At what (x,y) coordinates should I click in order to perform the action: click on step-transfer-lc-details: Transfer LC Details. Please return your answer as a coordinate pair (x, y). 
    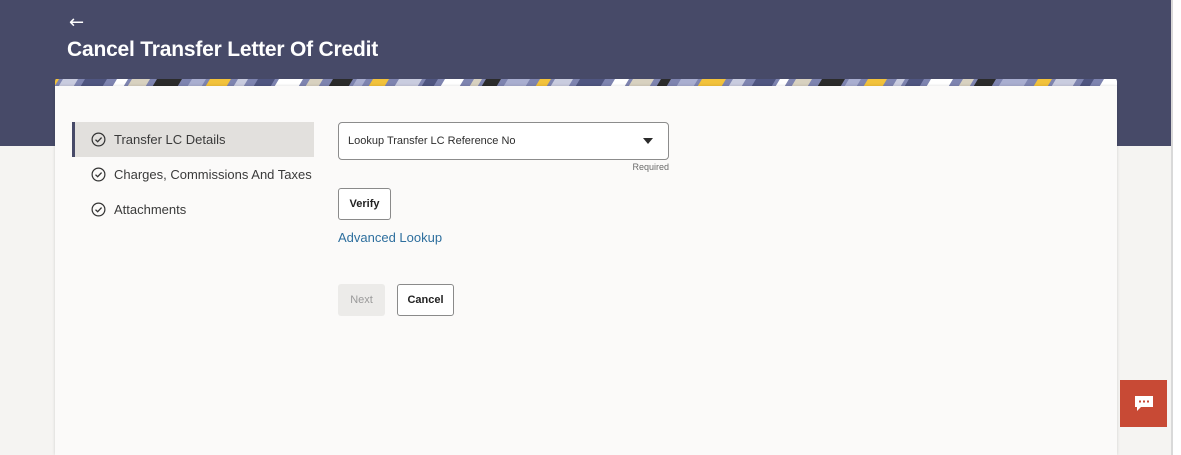
    Looking at the image, I should click on (193, 139).